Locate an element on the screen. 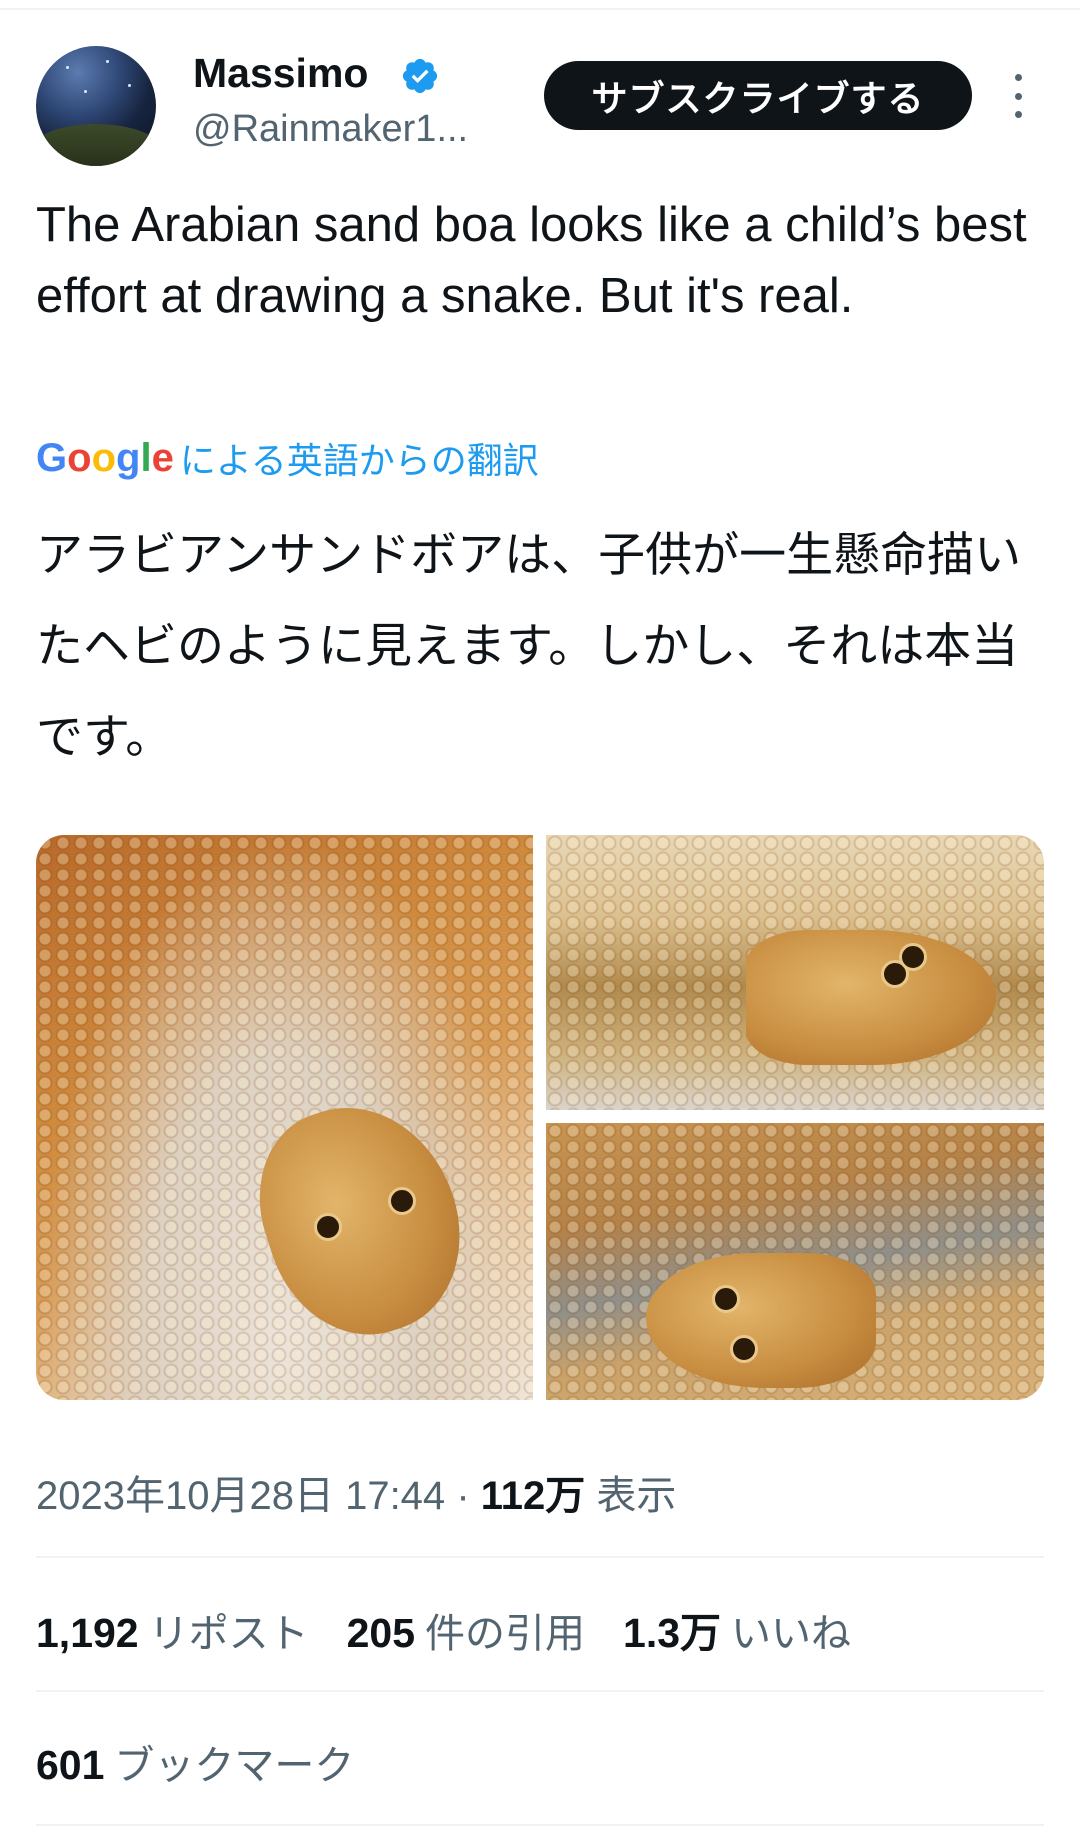 The width and height of the screenshot is (1080, 1841). top-divider is located at coordinates (540, 9).